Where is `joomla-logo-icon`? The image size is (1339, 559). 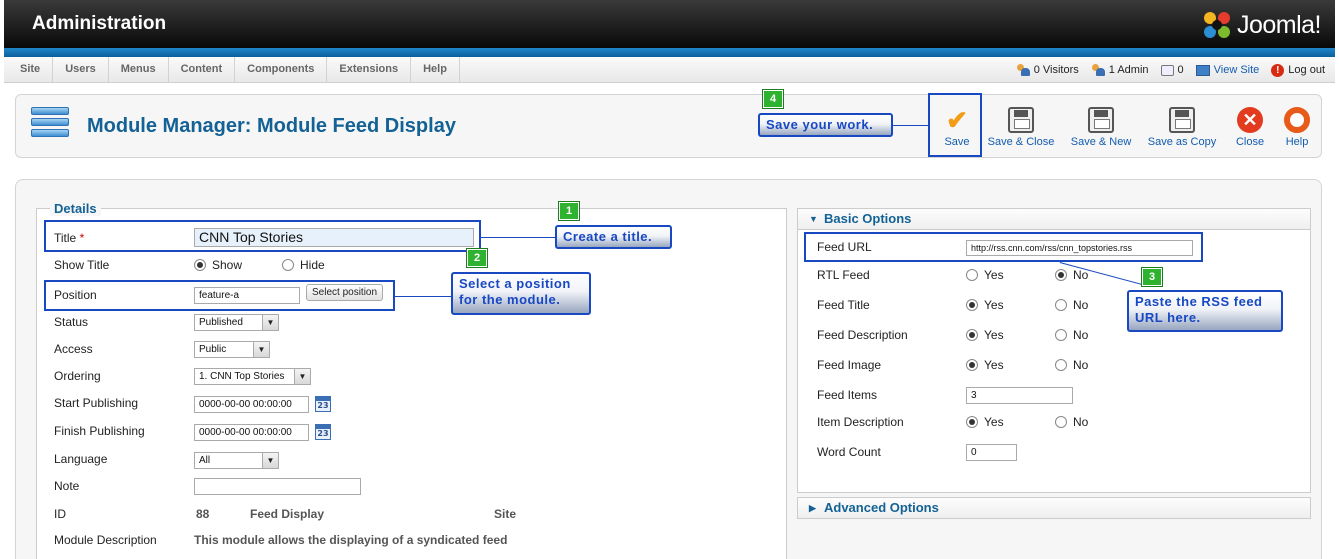
joomla-logo-icon is located at coordinates (1216, 25).